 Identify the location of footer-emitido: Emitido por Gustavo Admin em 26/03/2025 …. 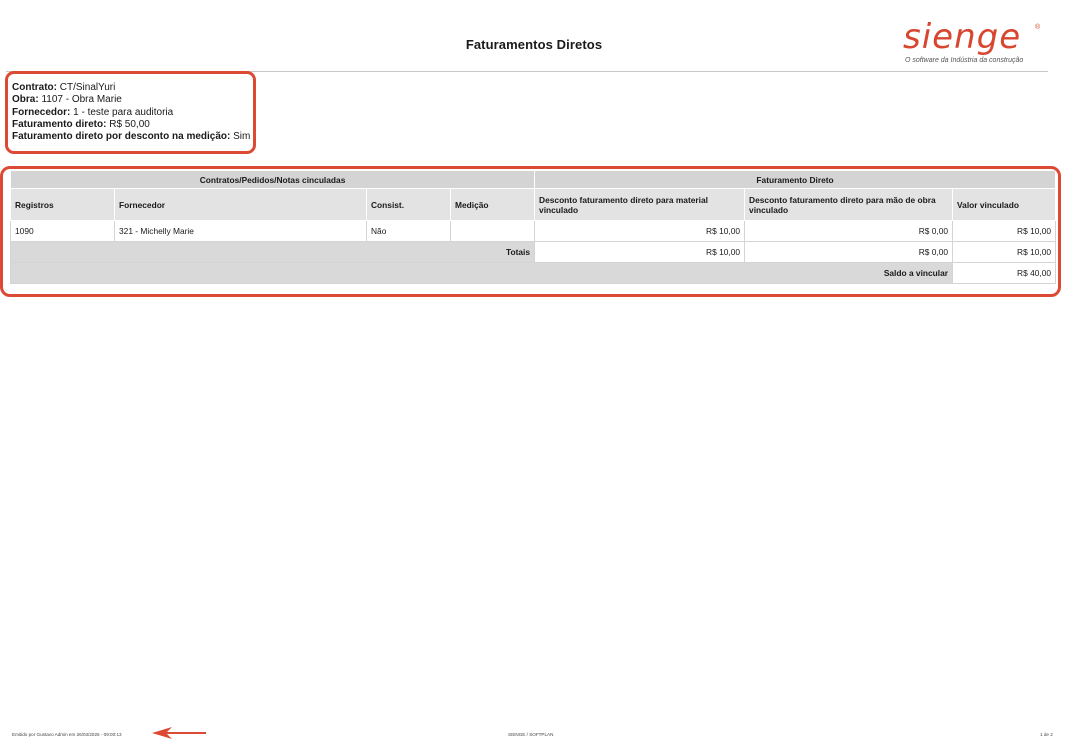
(67, 734).